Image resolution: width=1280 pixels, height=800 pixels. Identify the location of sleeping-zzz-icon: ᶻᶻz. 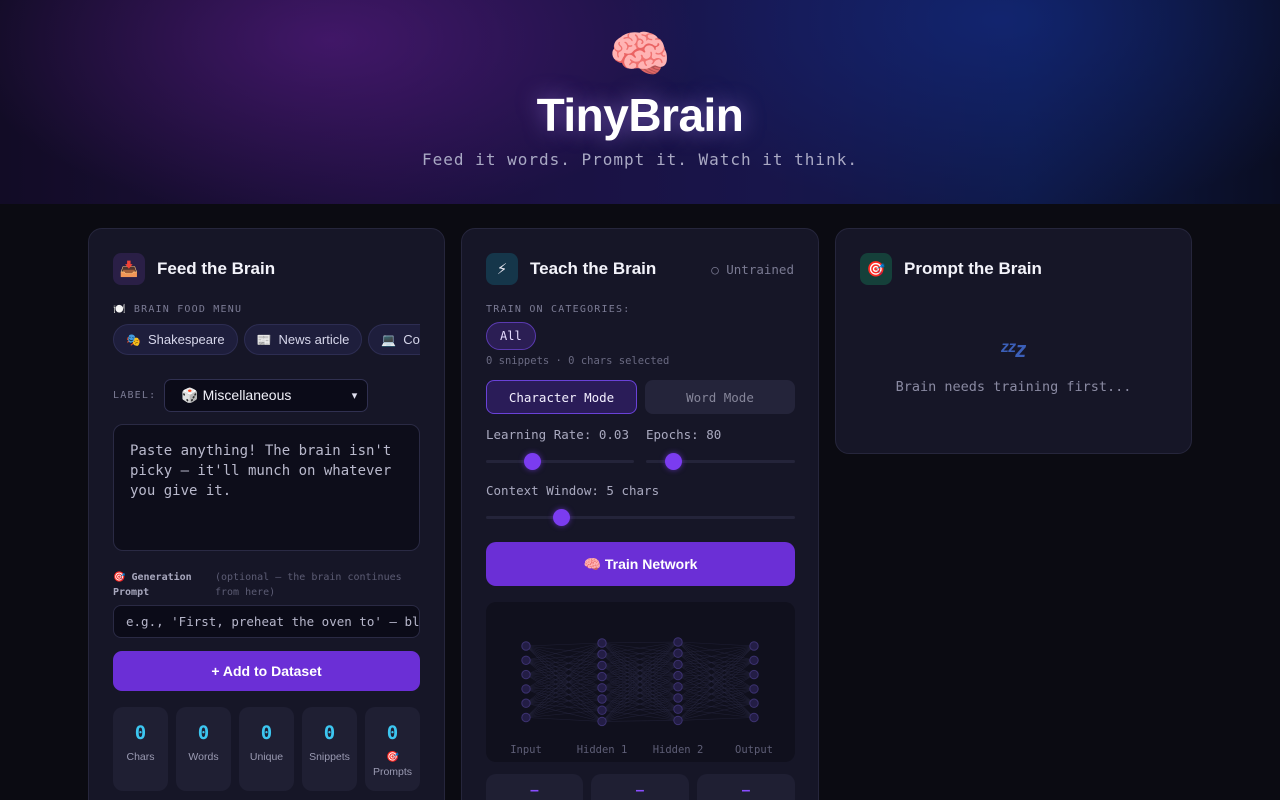
(1013, 349).